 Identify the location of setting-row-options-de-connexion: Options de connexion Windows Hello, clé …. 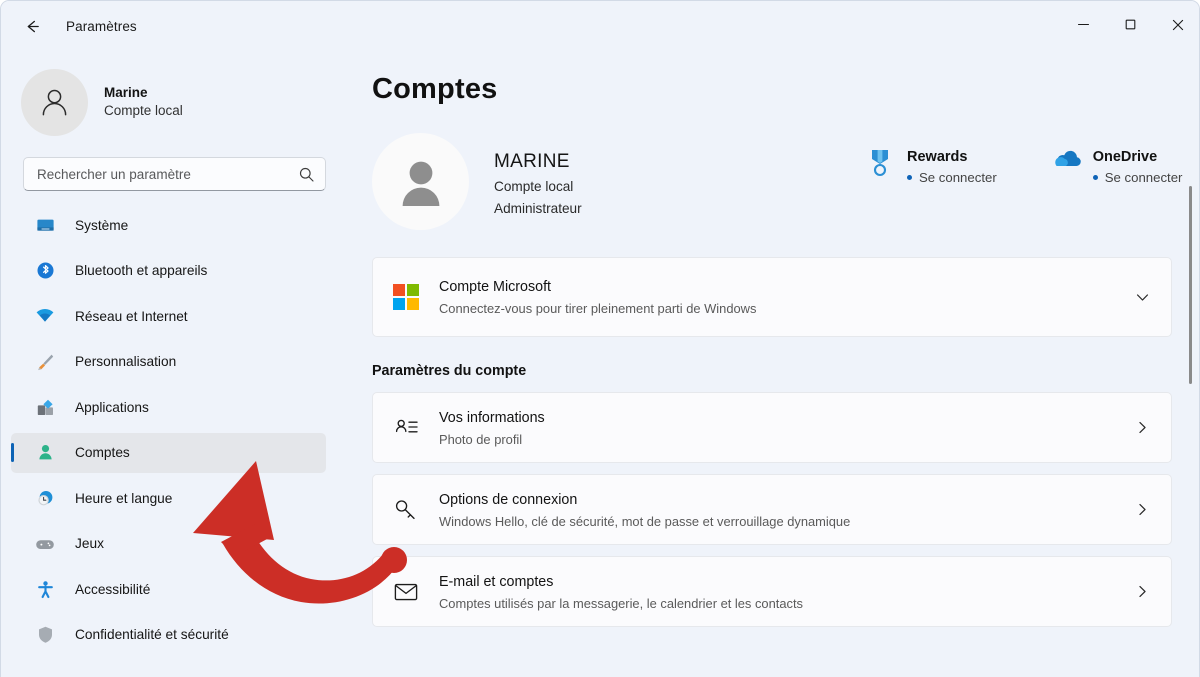
(772, 509).